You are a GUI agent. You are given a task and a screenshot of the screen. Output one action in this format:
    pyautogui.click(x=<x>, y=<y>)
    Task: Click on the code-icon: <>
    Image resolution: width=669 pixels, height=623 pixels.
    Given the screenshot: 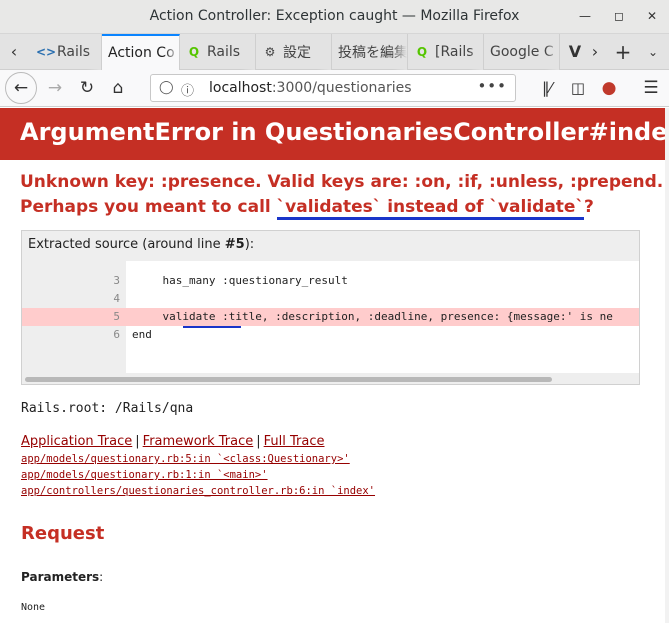 What is the action you would take?
    pyautogui.click(x=46, y=52)
    